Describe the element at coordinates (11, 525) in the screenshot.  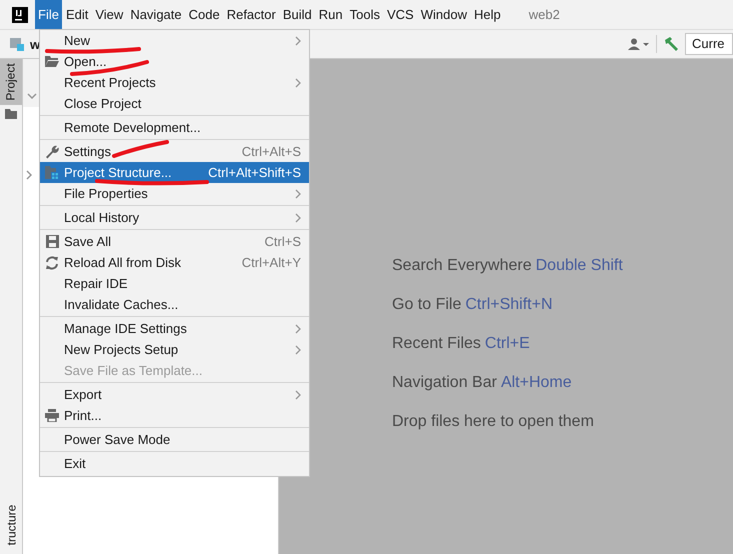
I see `structure-tab: tructure` at that location.